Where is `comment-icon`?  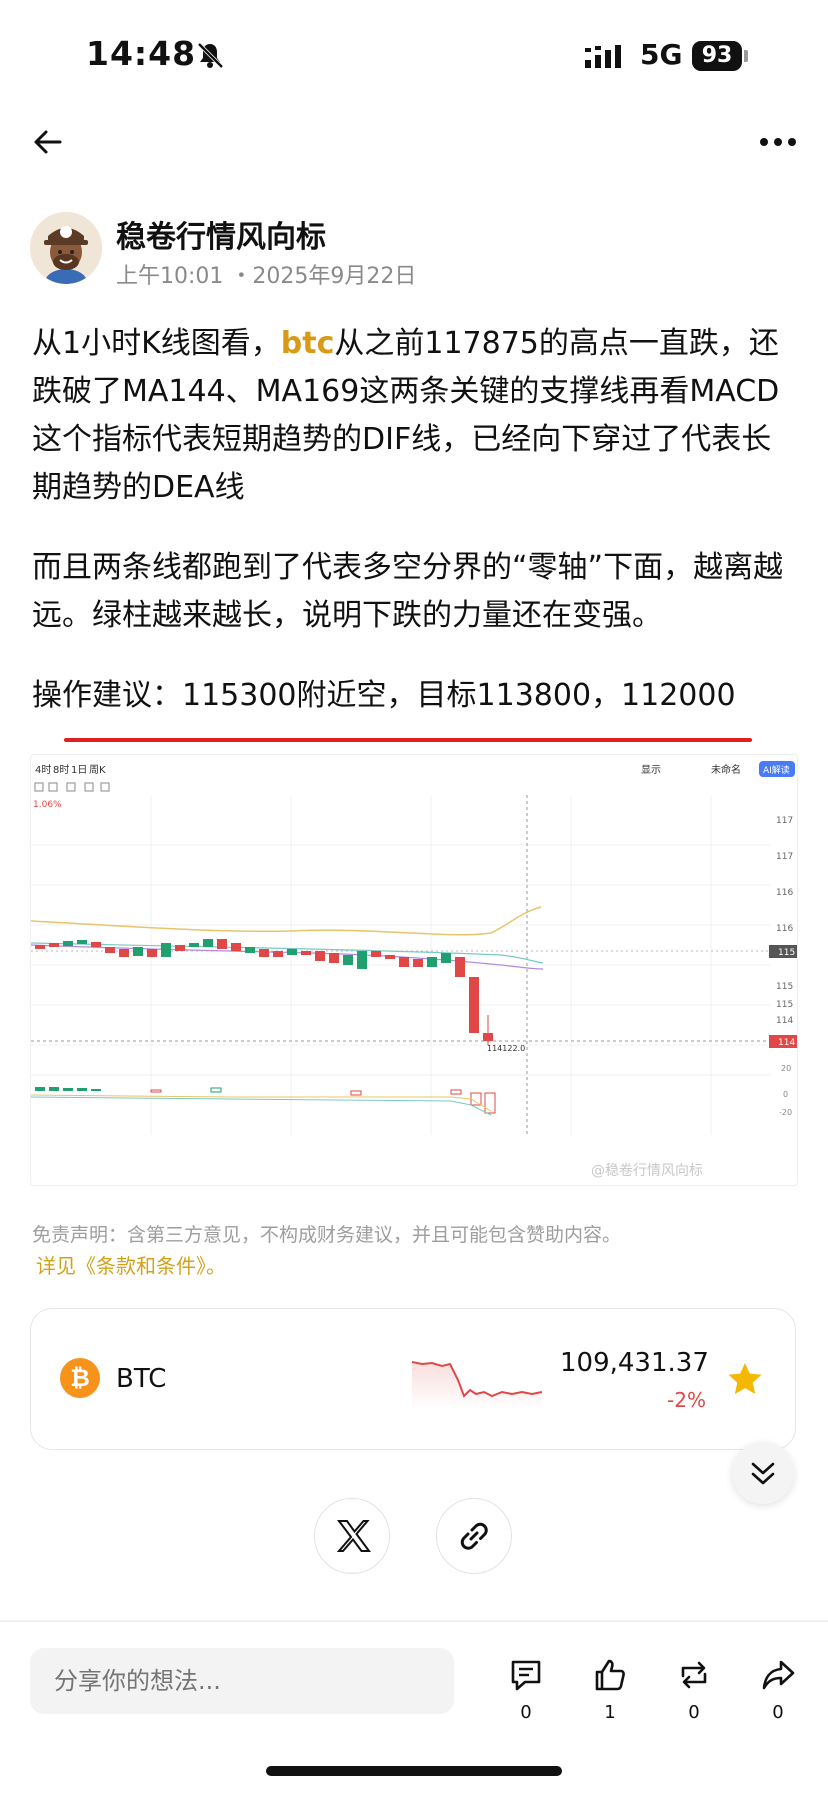 comment-icon is located at coordinates (526, 1675).